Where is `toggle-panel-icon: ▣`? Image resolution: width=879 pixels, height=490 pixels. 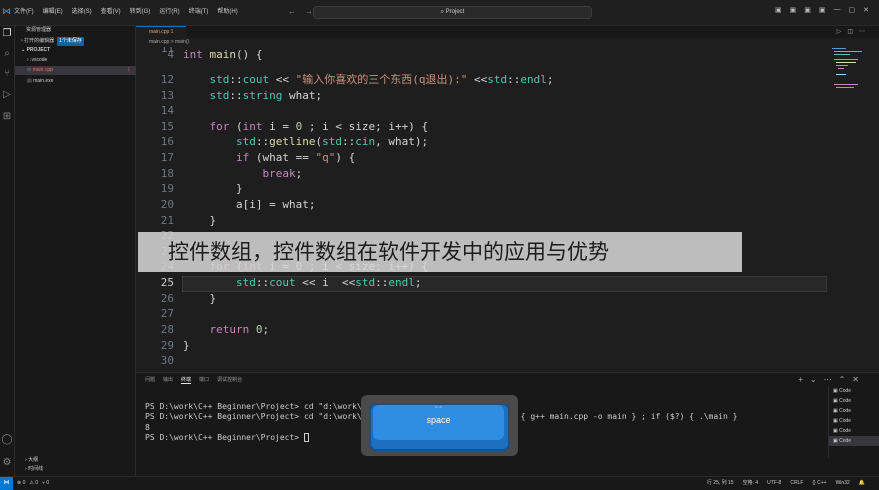 toggle-panel-icon: ▣ is located at coordinates (793, 10).